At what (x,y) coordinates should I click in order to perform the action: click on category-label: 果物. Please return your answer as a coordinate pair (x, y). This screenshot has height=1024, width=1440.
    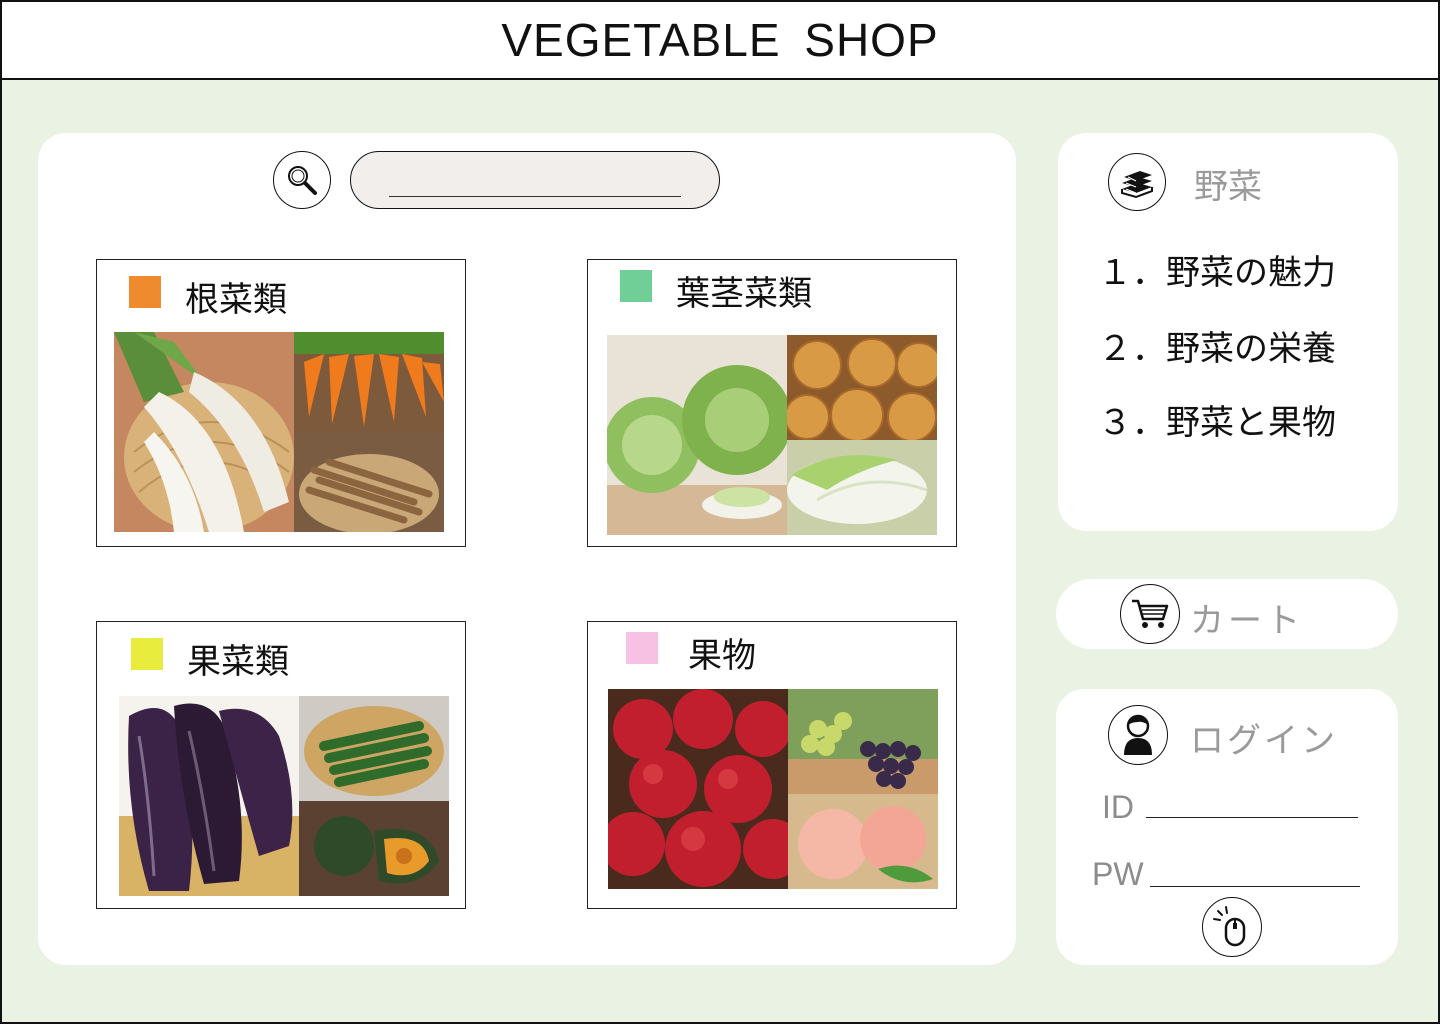
    Looking at the image, I should click on (722, 656).